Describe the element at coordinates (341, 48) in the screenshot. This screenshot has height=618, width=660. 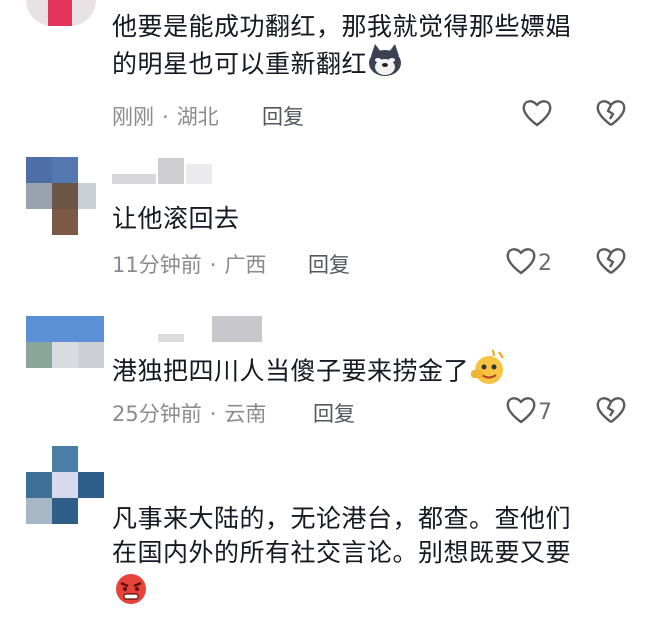
I see `comment-text: 他要是能成功翻红，那我就觉得那些嫖娼 的明星也可以重新翻红` at that location.